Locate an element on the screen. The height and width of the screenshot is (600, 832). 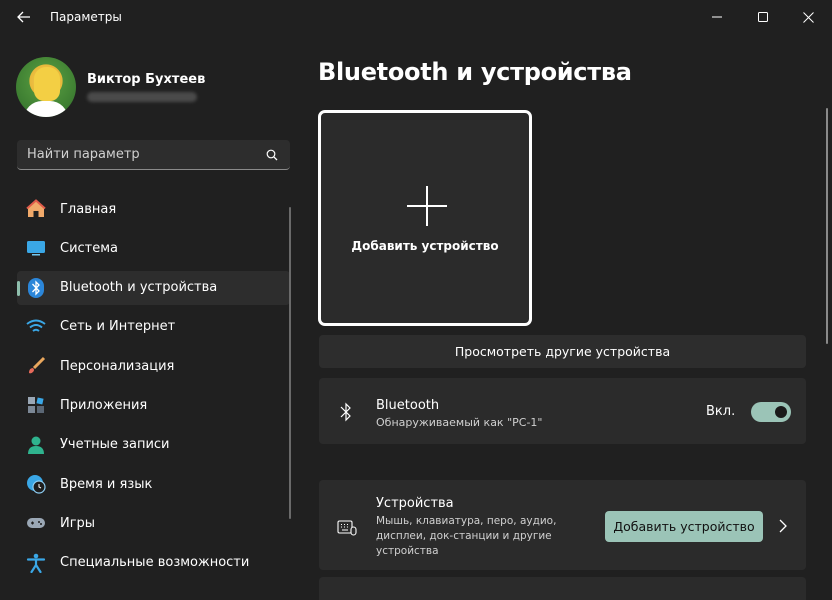
search-icon is located at coordinates (272, 155).